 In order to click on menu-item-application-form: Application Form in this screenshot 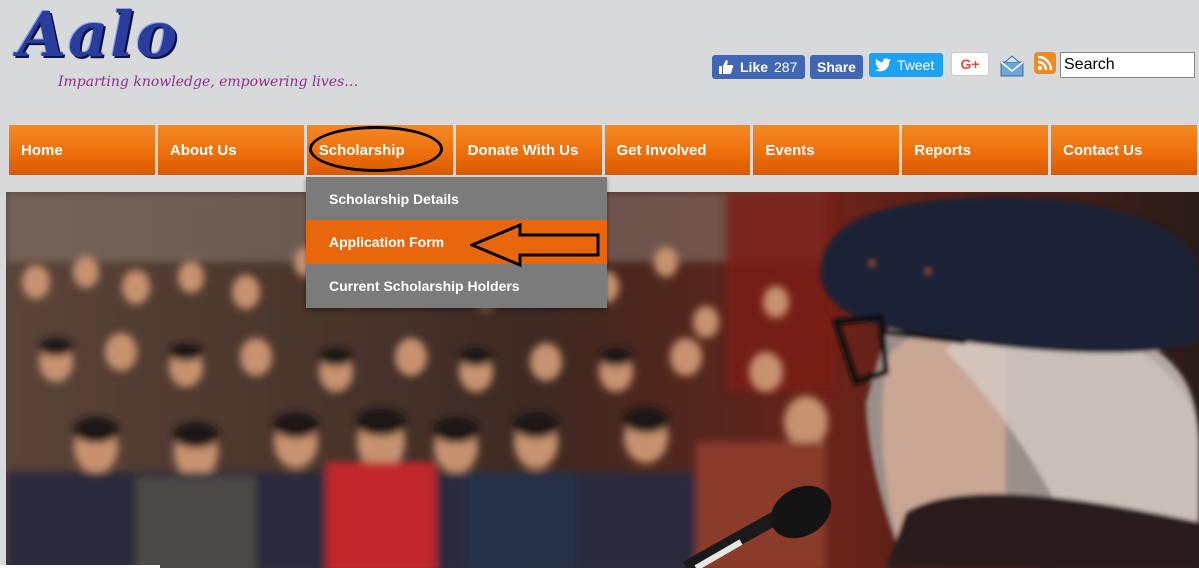, I will do `click(456, 242)`.